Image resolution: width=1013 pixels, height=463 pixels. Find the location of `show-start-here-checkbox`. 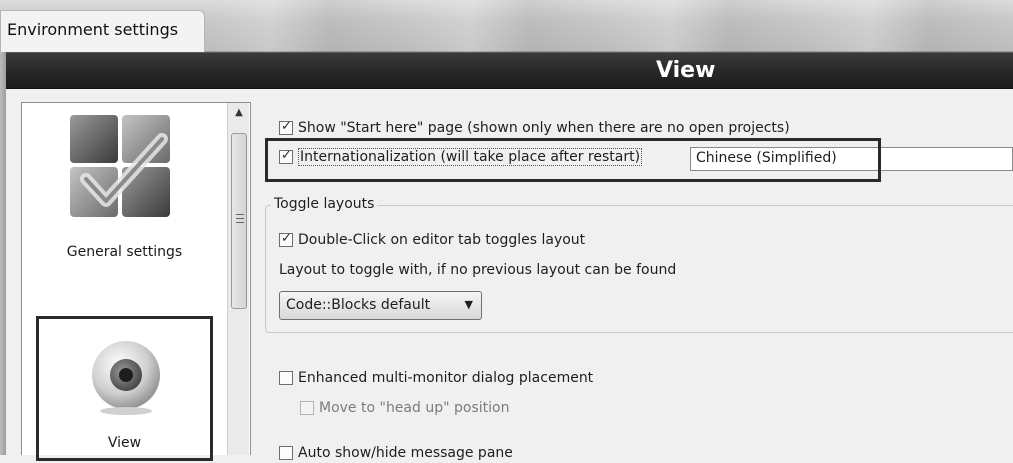

show-start-here-checkbox is located at coordinates (286, 127).